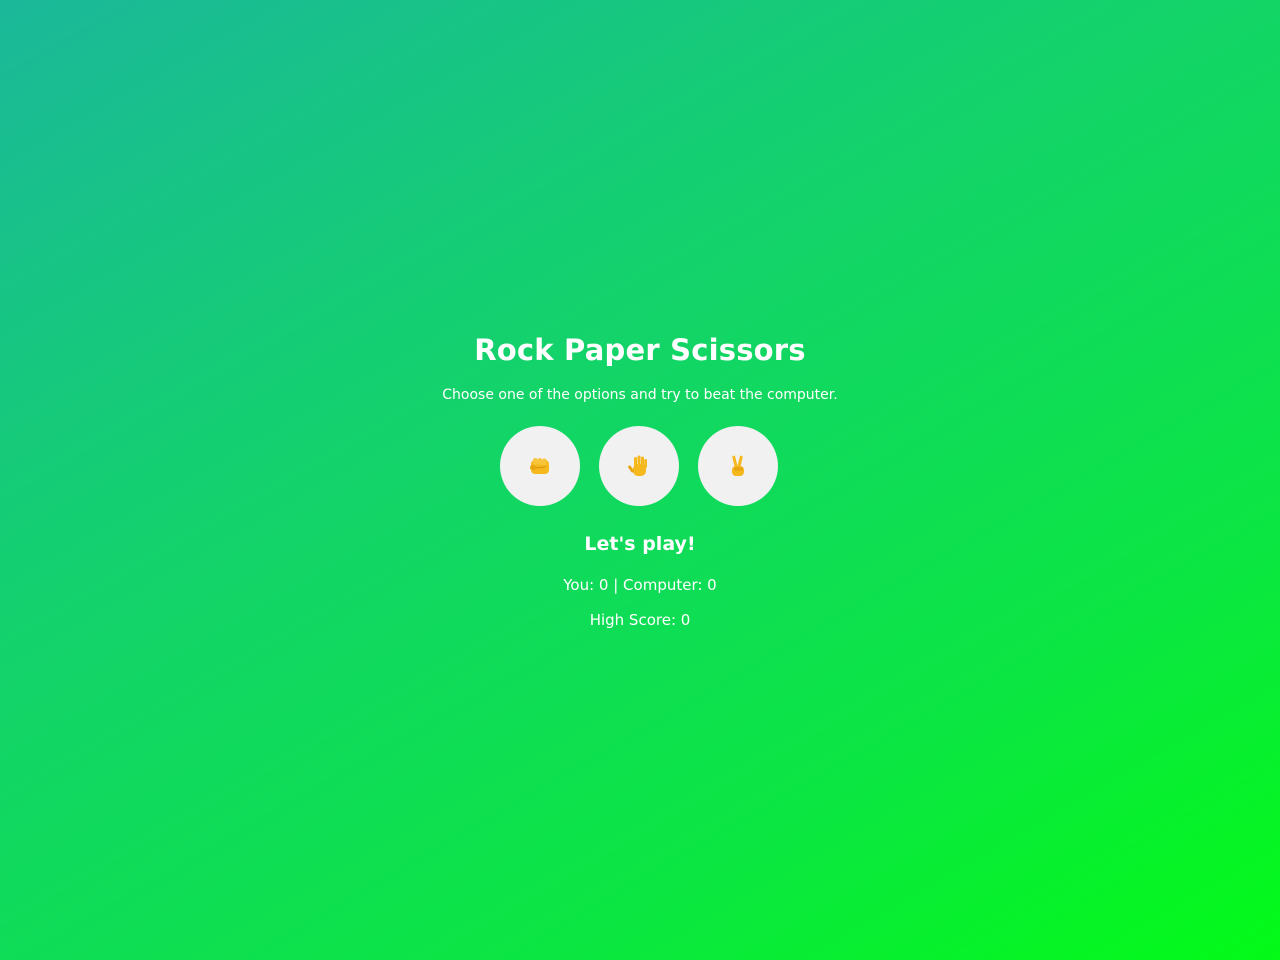  I want to click on high-score-display: High Score: 0, so click(640, 620).